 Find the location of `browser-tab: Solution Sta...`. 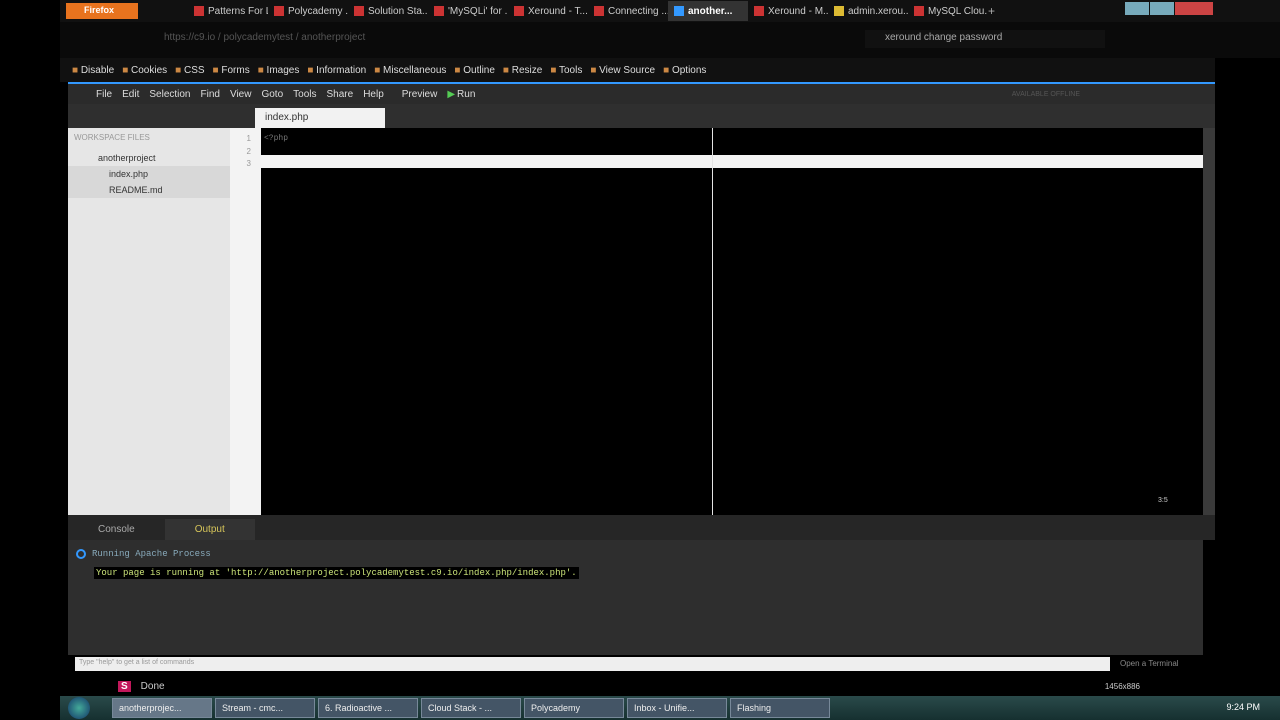

browser-tab: Solution Sta... is located at coordinates (388, 11).